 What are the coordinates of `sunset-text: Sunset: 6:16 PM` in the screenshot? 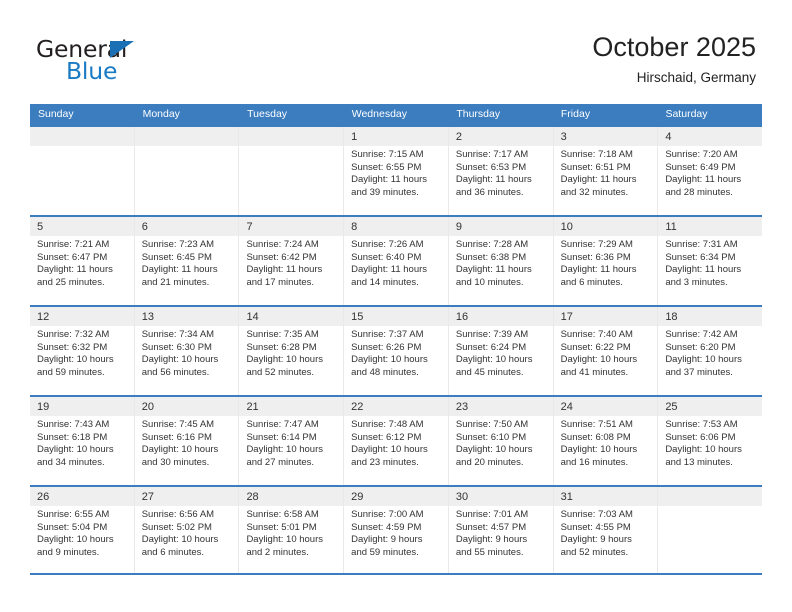 It's located at (176, 437).